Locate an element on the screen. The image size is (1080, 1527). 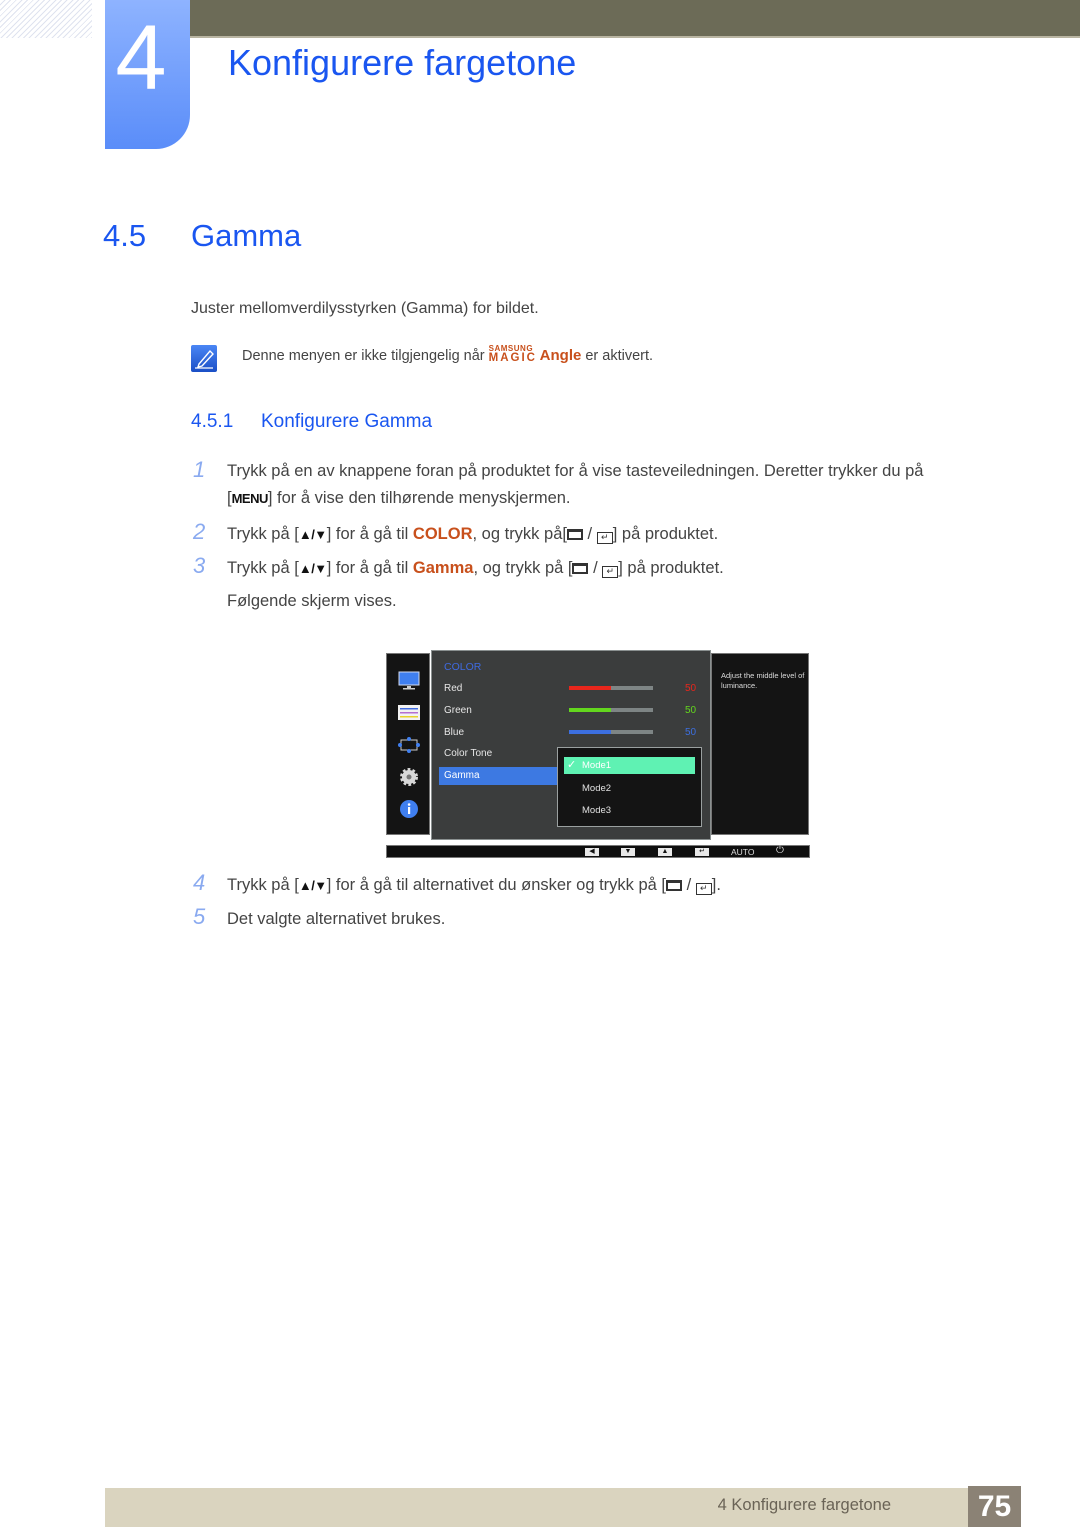
settings-gear-icon is located at coordinates (409, 777).